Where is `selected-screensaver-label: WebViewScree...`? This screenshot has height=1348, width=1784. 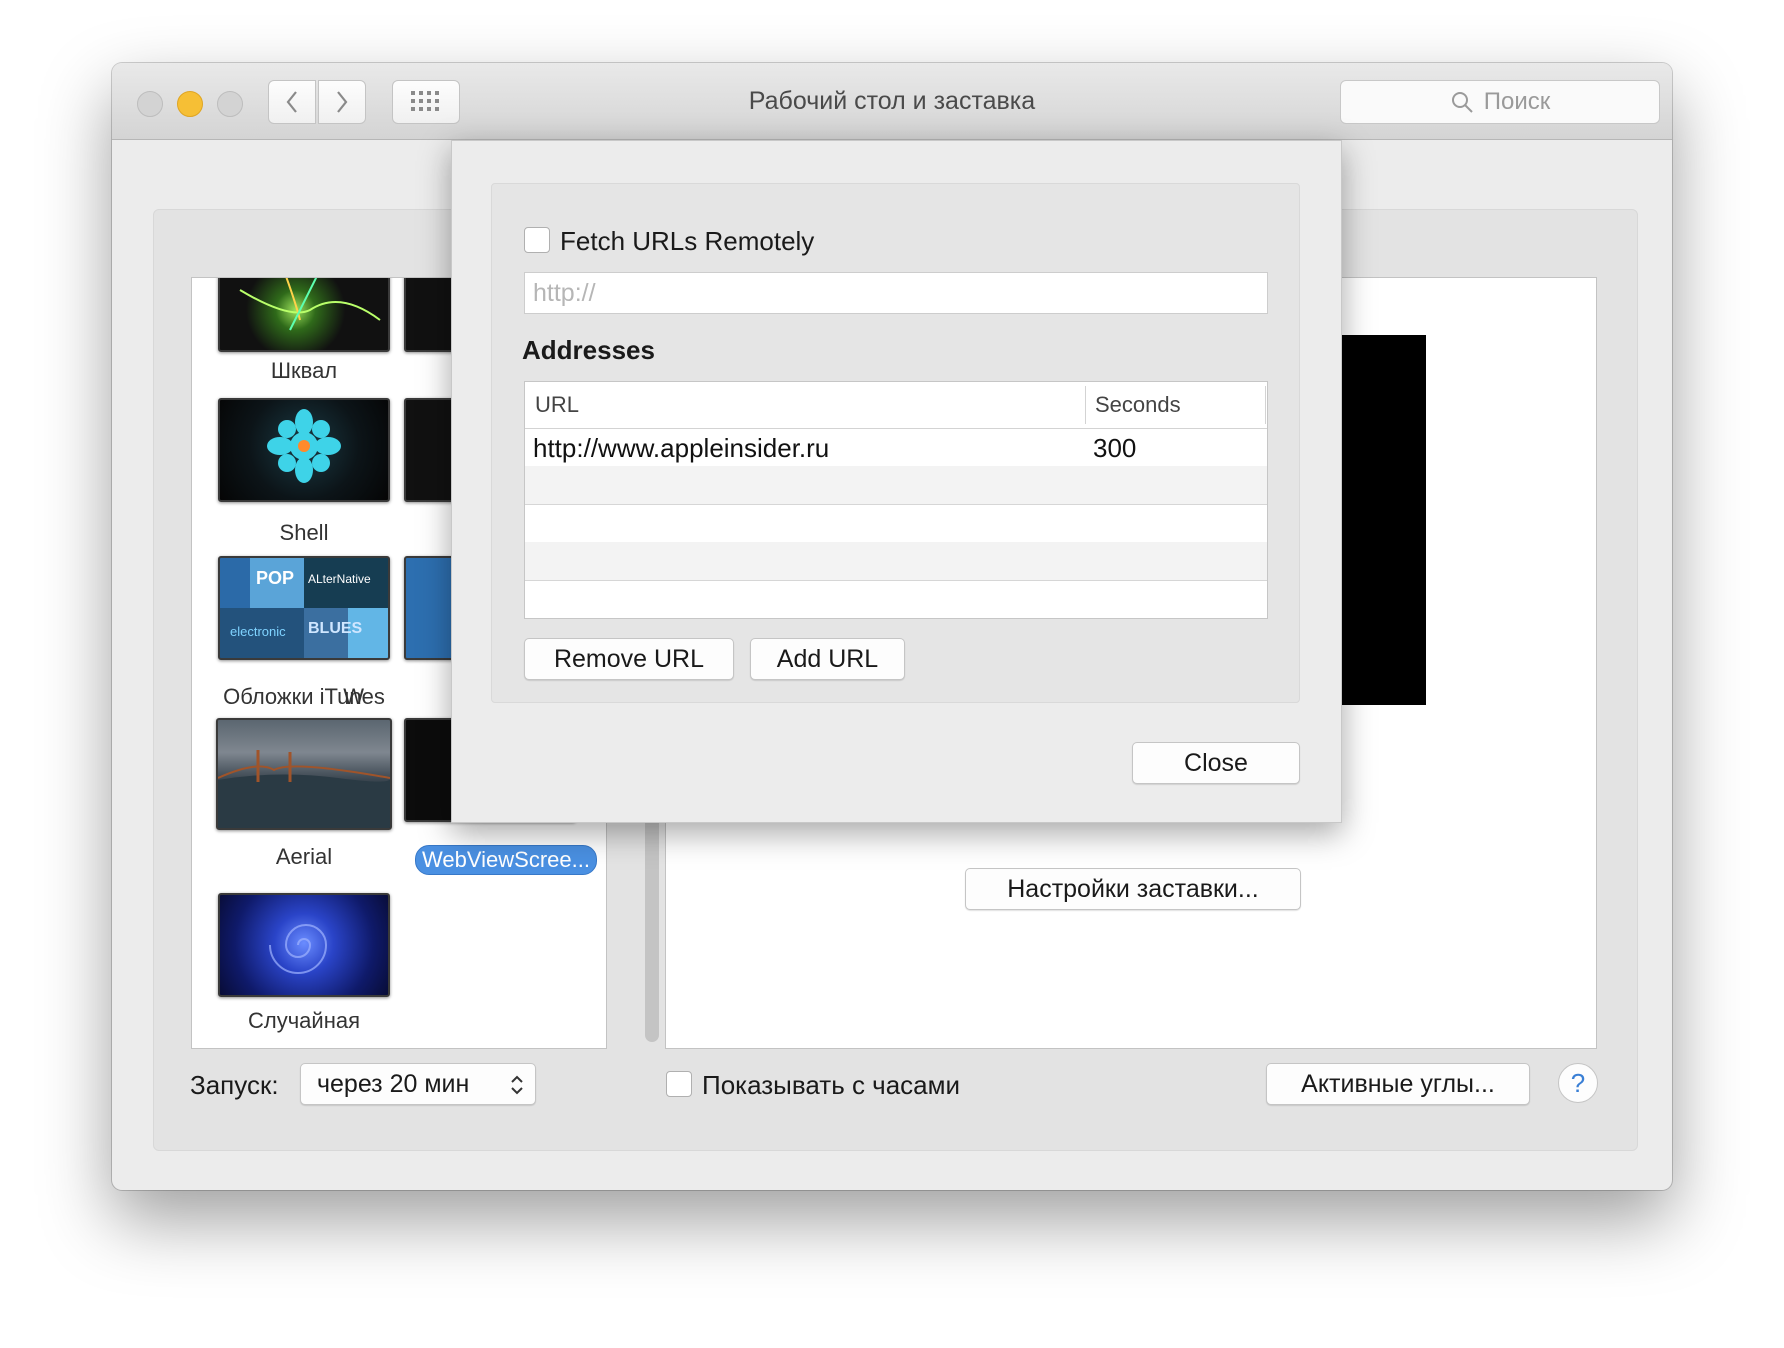
selected-screensaver-label: WebViewScree... is located at coordinates (506, 860).